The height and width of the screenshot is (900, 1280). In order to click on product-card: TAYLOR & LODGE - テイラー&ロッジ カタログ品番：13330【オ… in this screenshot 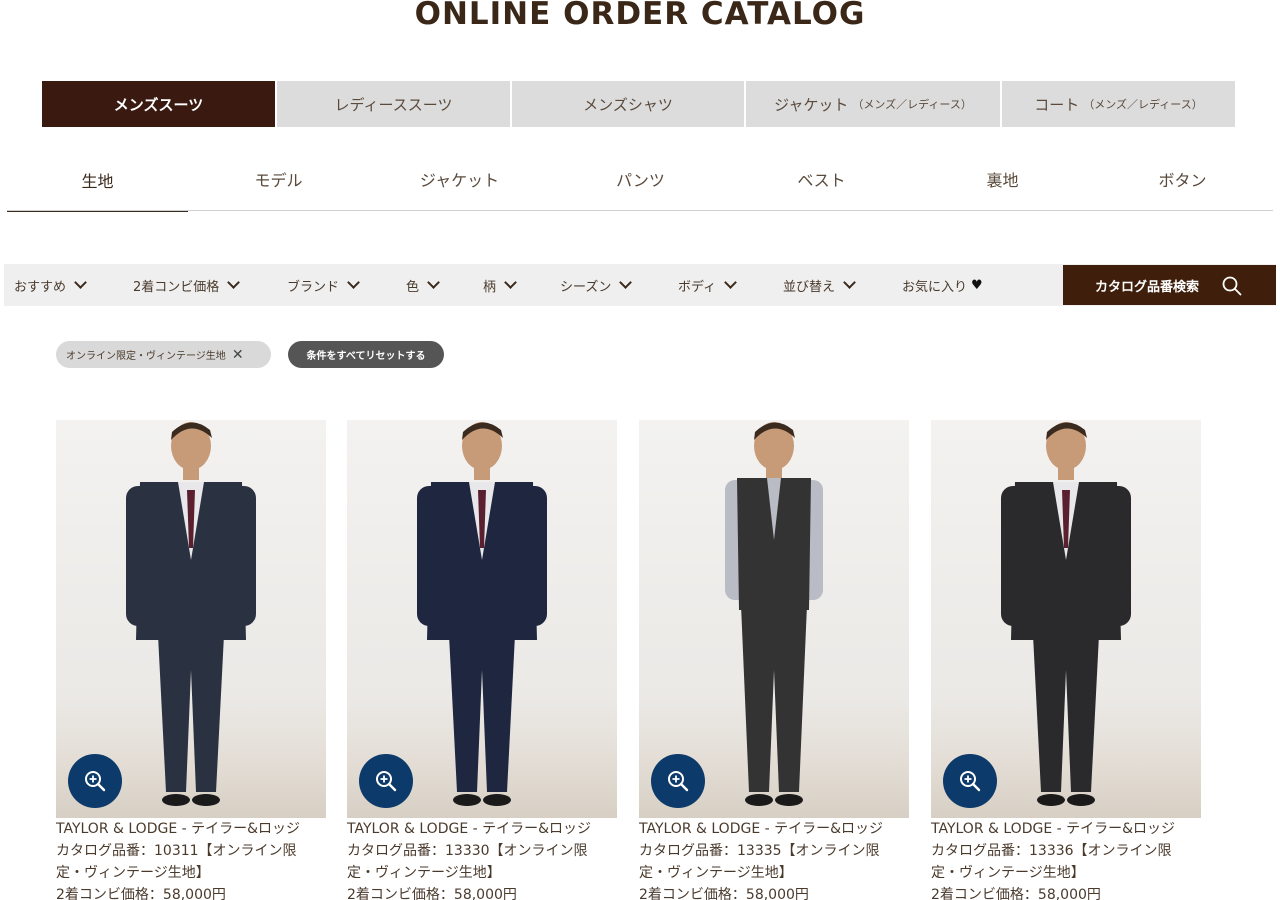, I will do `click(482, 660)`.